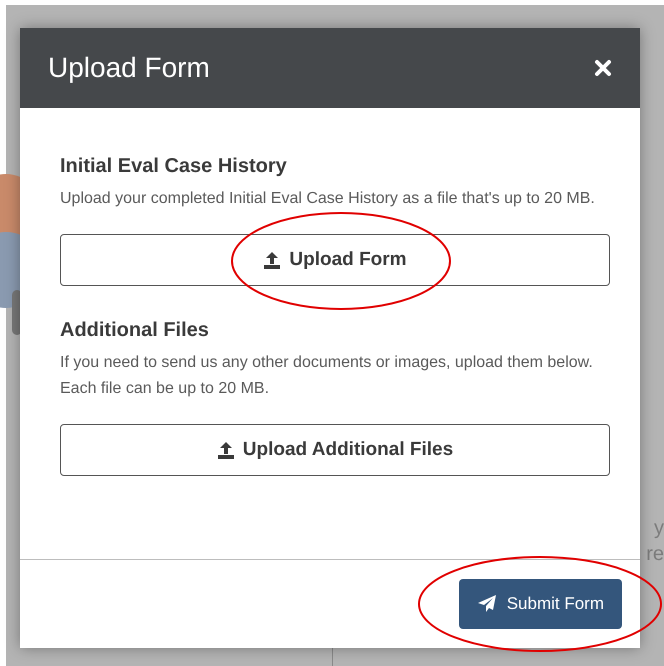 The height and width of the screenshot is (666, 664). I want to click on section-description: If you need to send us any other documents or images, upload them below. Each file can be up to 20 MB., so click(327, 376).